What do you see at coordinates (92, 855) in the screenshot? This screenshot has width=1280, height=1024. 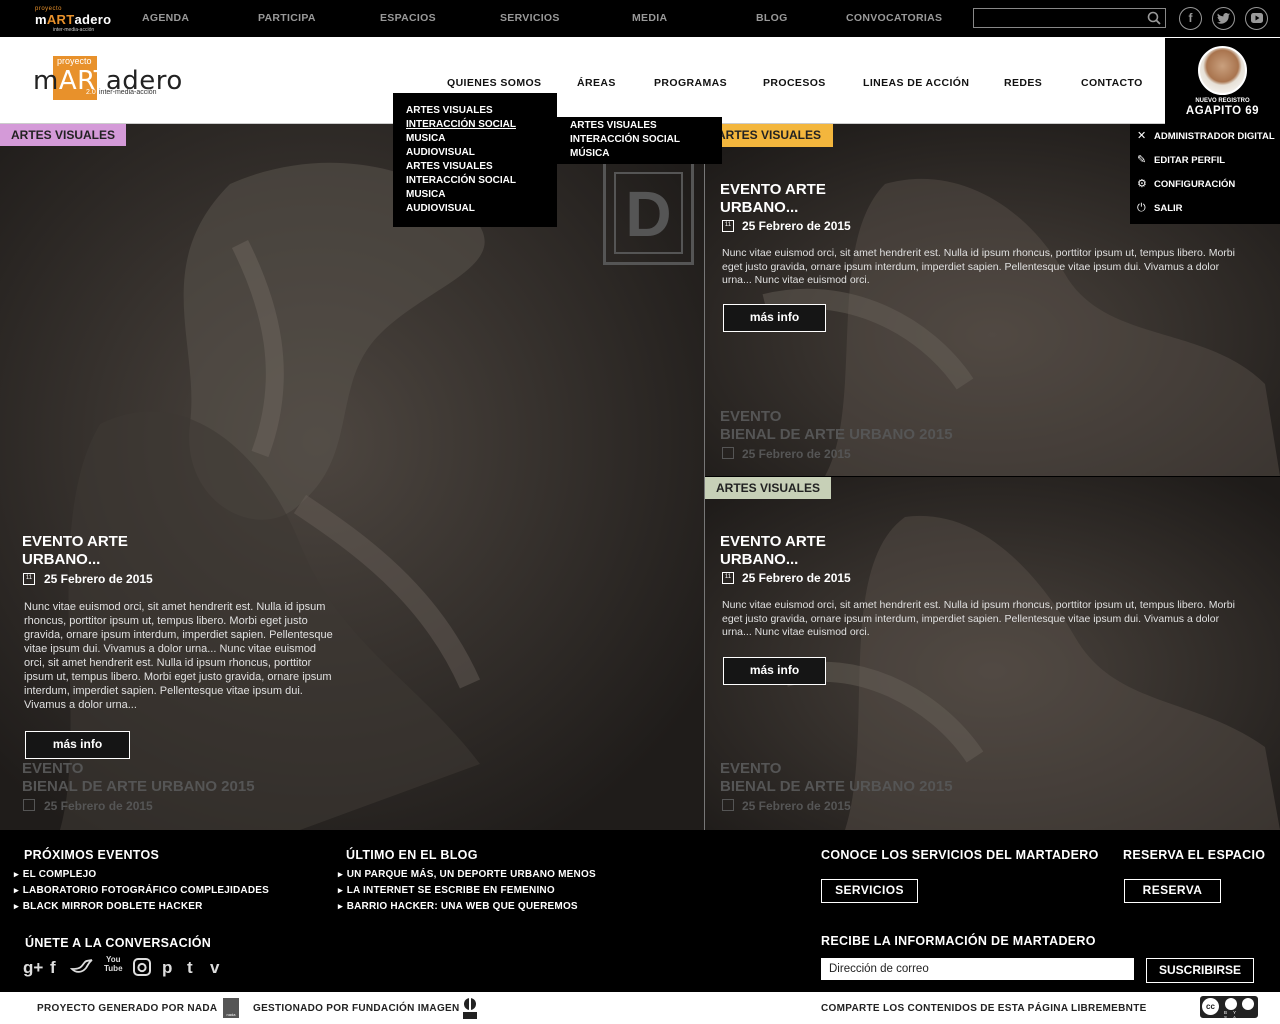 I see `upcoming-events-title: PRÓXIMOS EVENTOS` at bounding box center [92, 855].